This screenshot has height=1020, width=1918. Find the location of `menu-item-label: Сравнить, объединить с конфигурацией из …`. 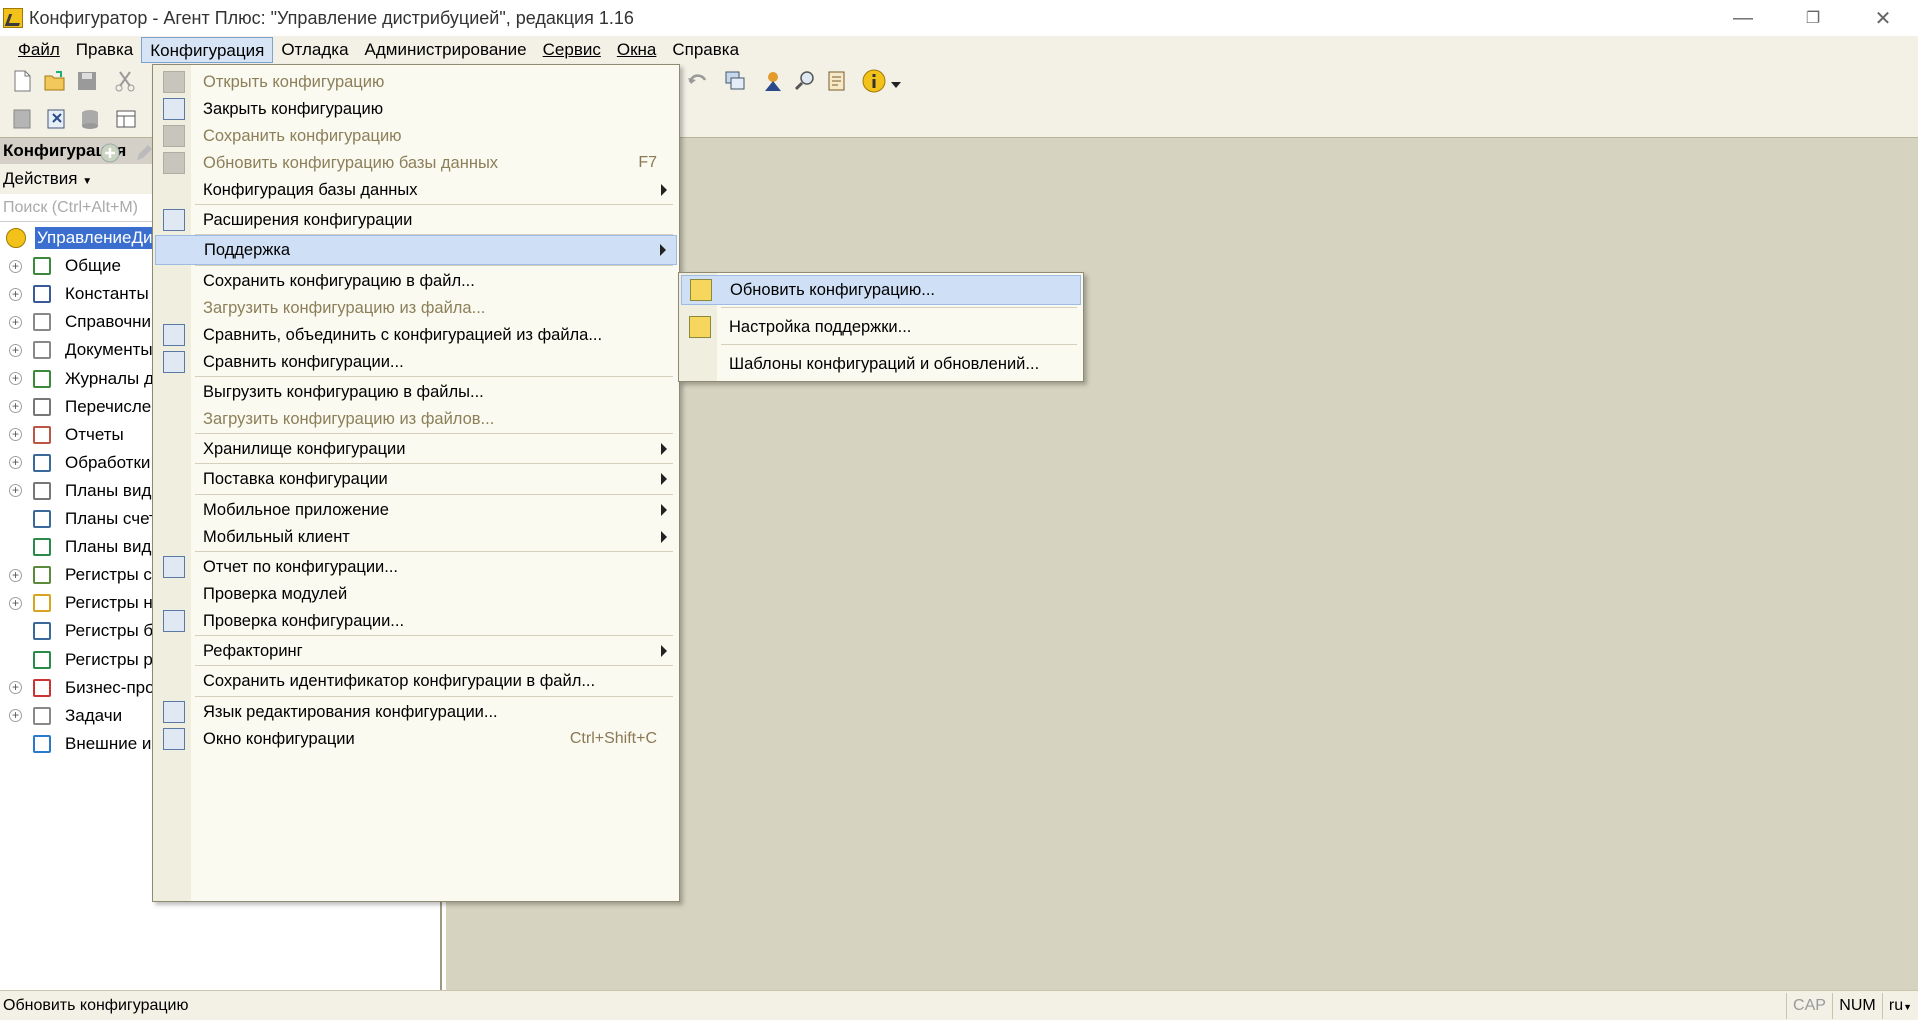

menu-item-label: Сравнить, объединить с конфигурацией из … is located at coordinates (403, 334).